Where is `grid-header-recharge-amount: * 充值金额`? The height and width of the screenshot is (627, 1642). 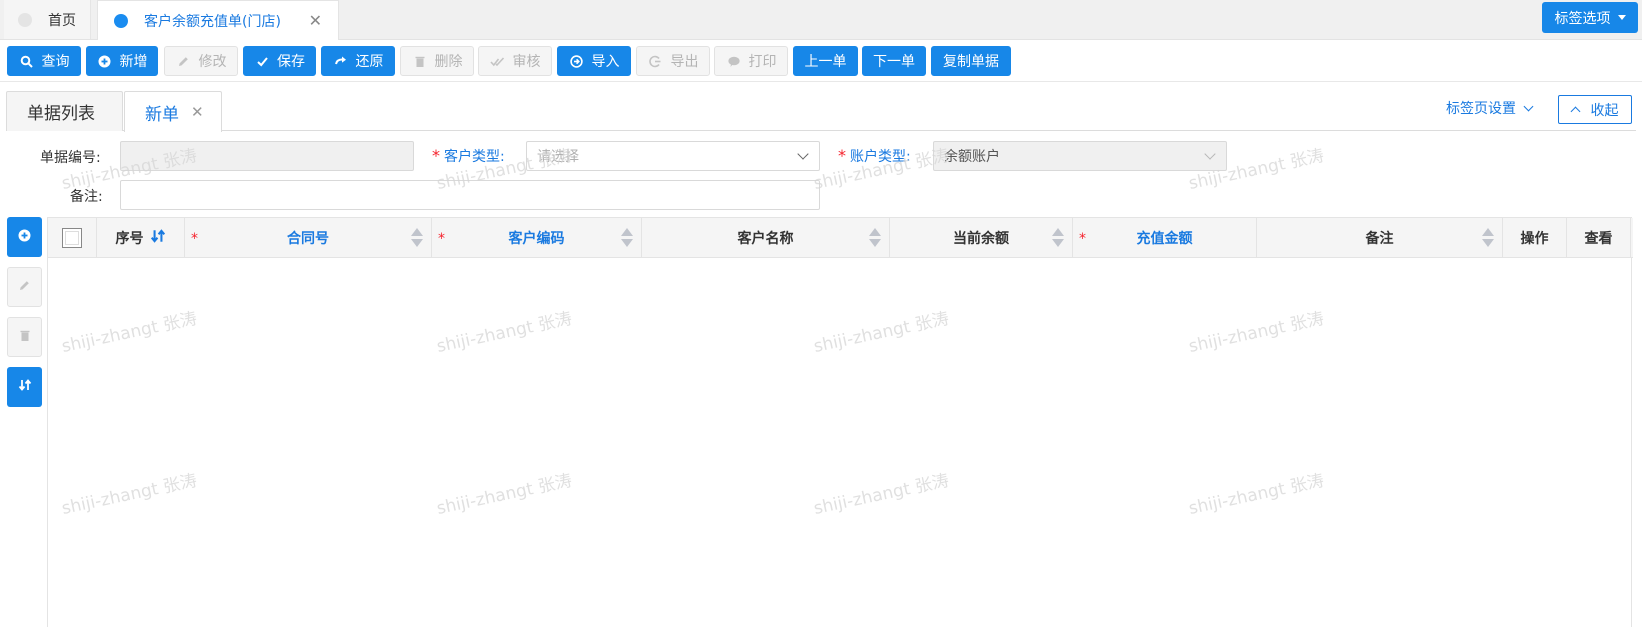 grid-header-recharge-amount: * 充值金额 is located at coordinates (1165, 238).